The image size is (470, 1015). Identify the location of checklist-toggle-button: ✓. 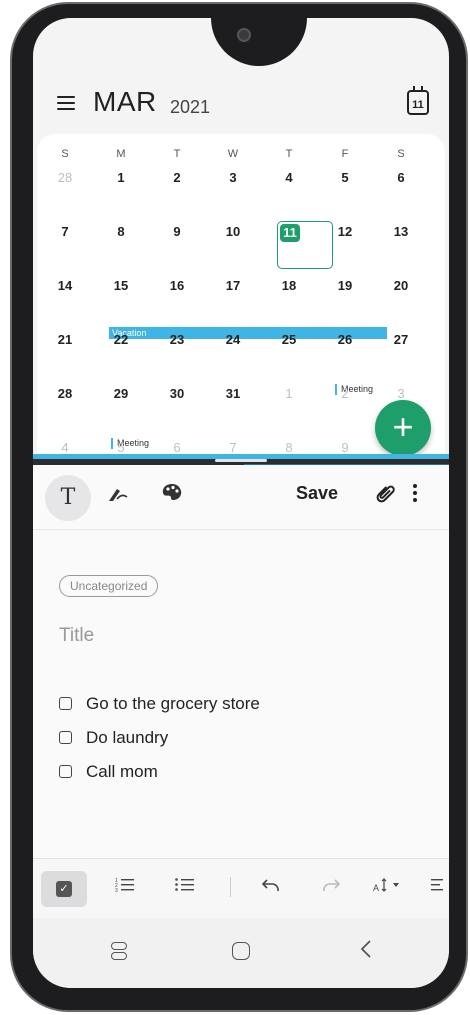
(64, 889).